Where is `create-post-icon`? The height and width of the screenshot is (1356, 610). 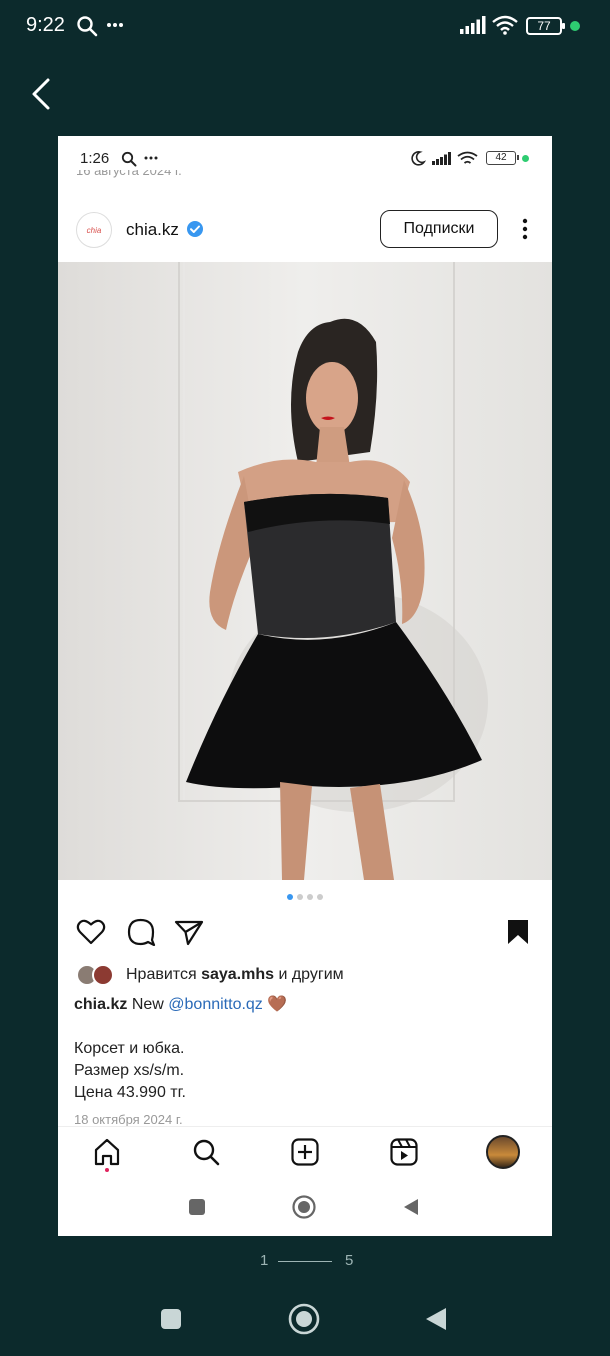 create-post-icon is located at coordinates (305, 1152).